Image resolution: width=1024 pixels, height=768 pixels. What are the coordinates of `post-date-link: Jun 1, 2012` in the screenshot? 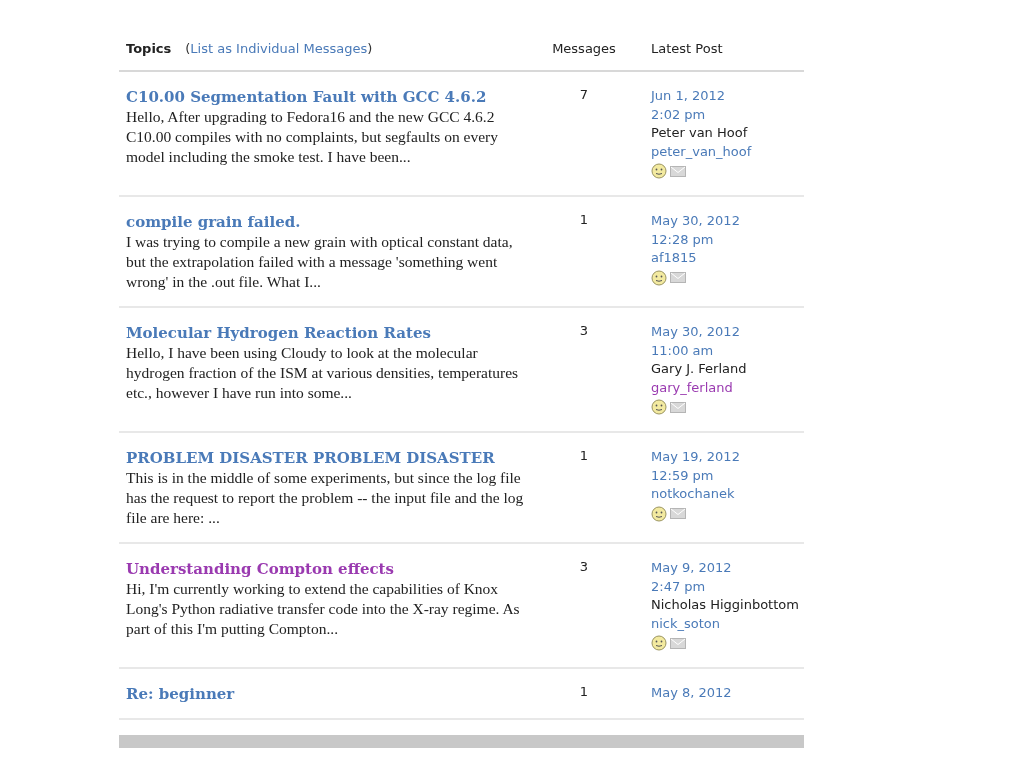 It's located at (727, 96).